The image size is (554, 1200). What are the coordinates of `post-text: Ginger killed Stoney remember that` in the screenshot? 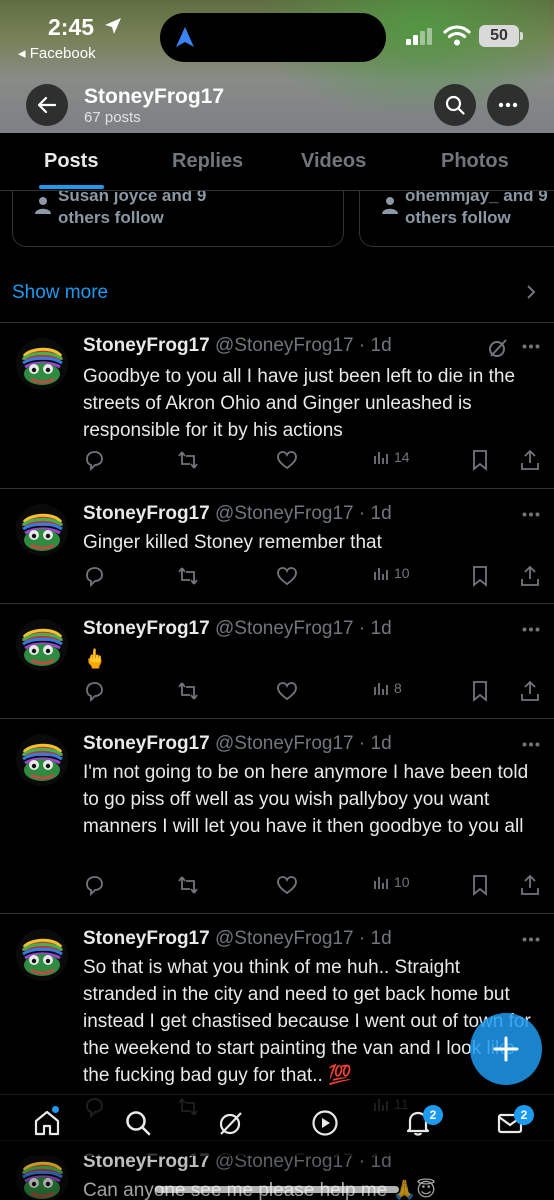 It's located at (232, 542).